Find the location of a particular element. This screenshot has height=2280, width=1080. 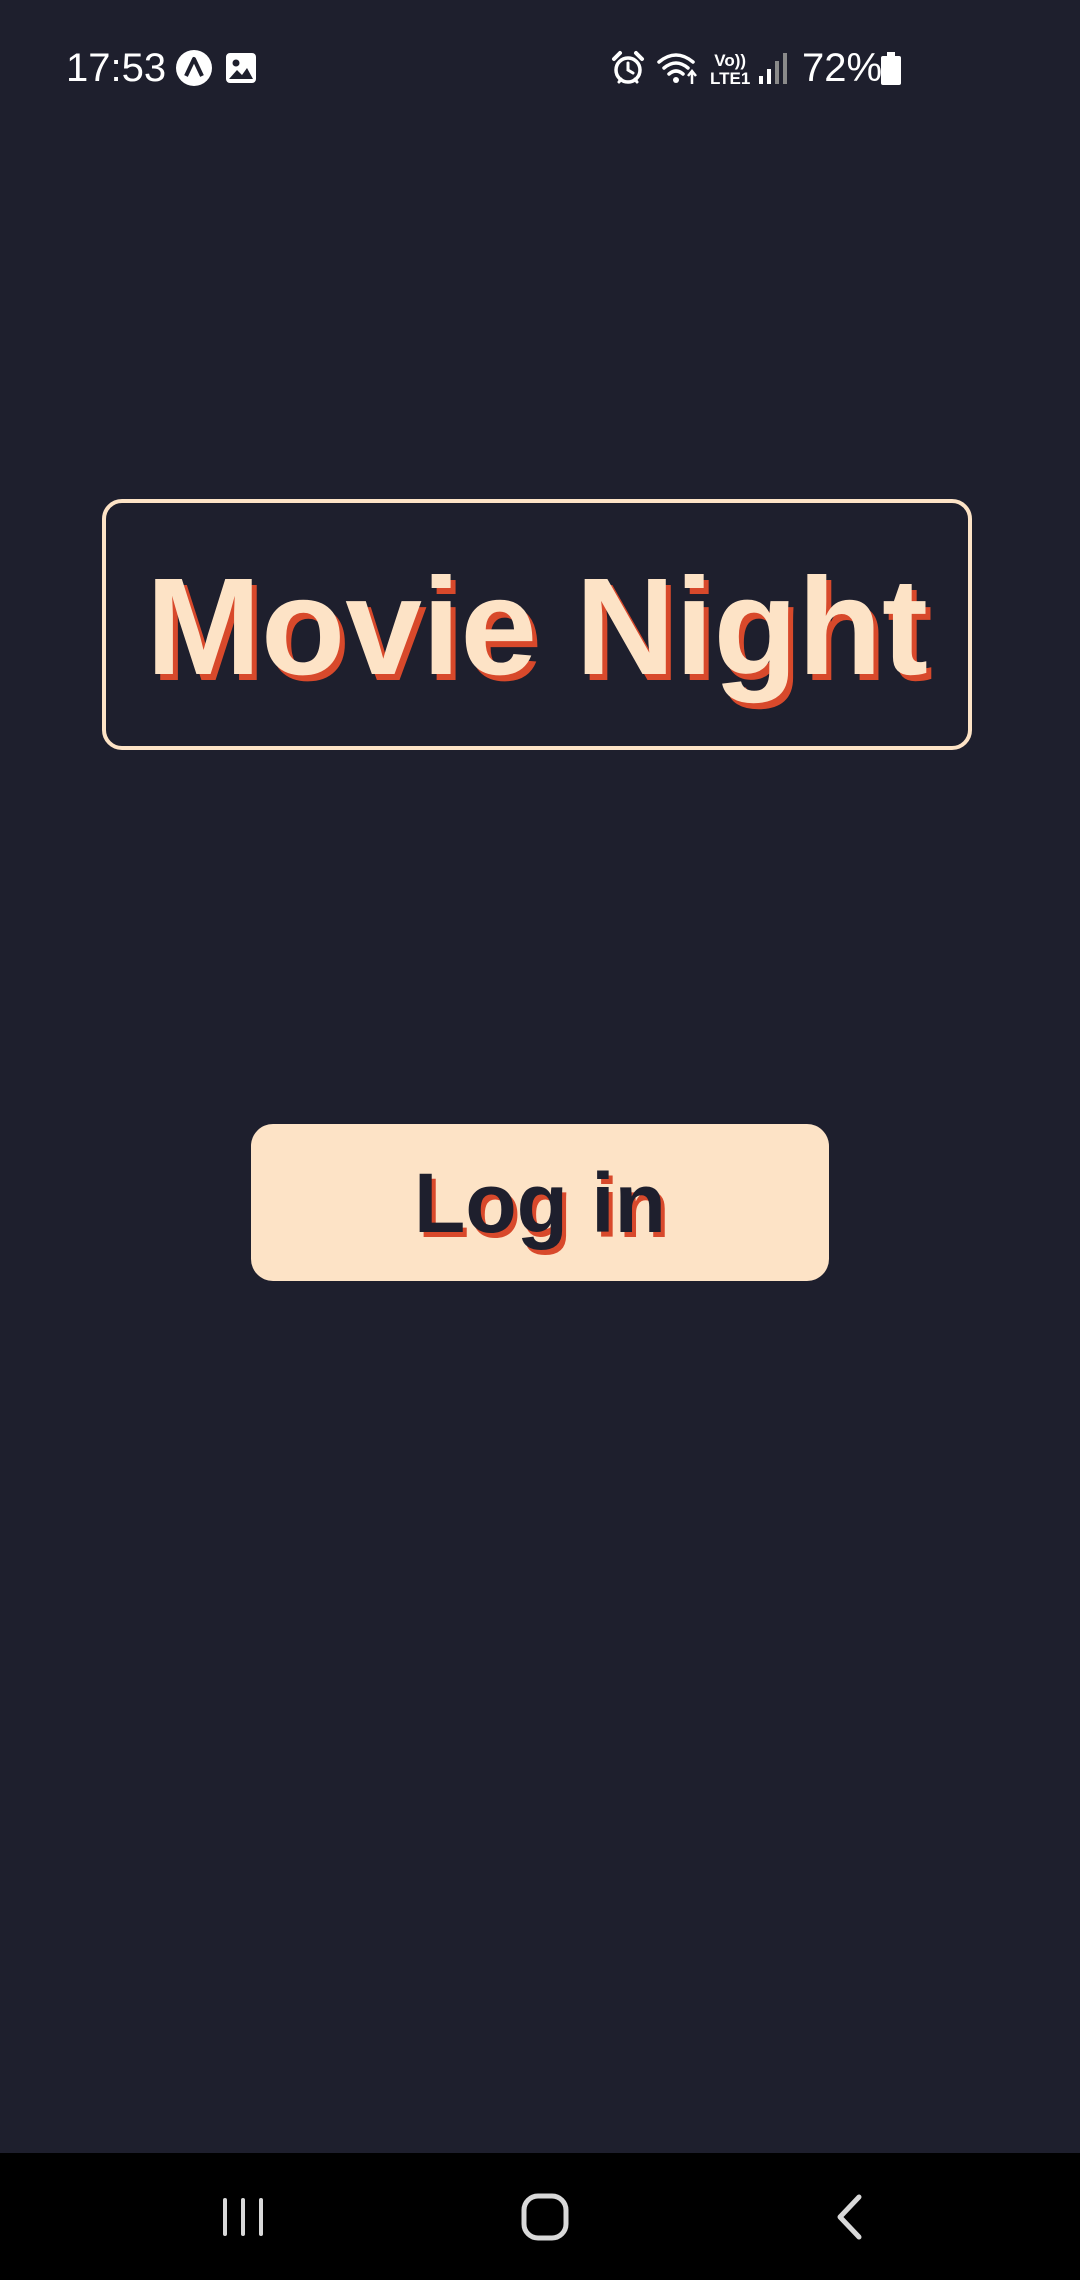

back-icon is located at coordinates (849, 2216).